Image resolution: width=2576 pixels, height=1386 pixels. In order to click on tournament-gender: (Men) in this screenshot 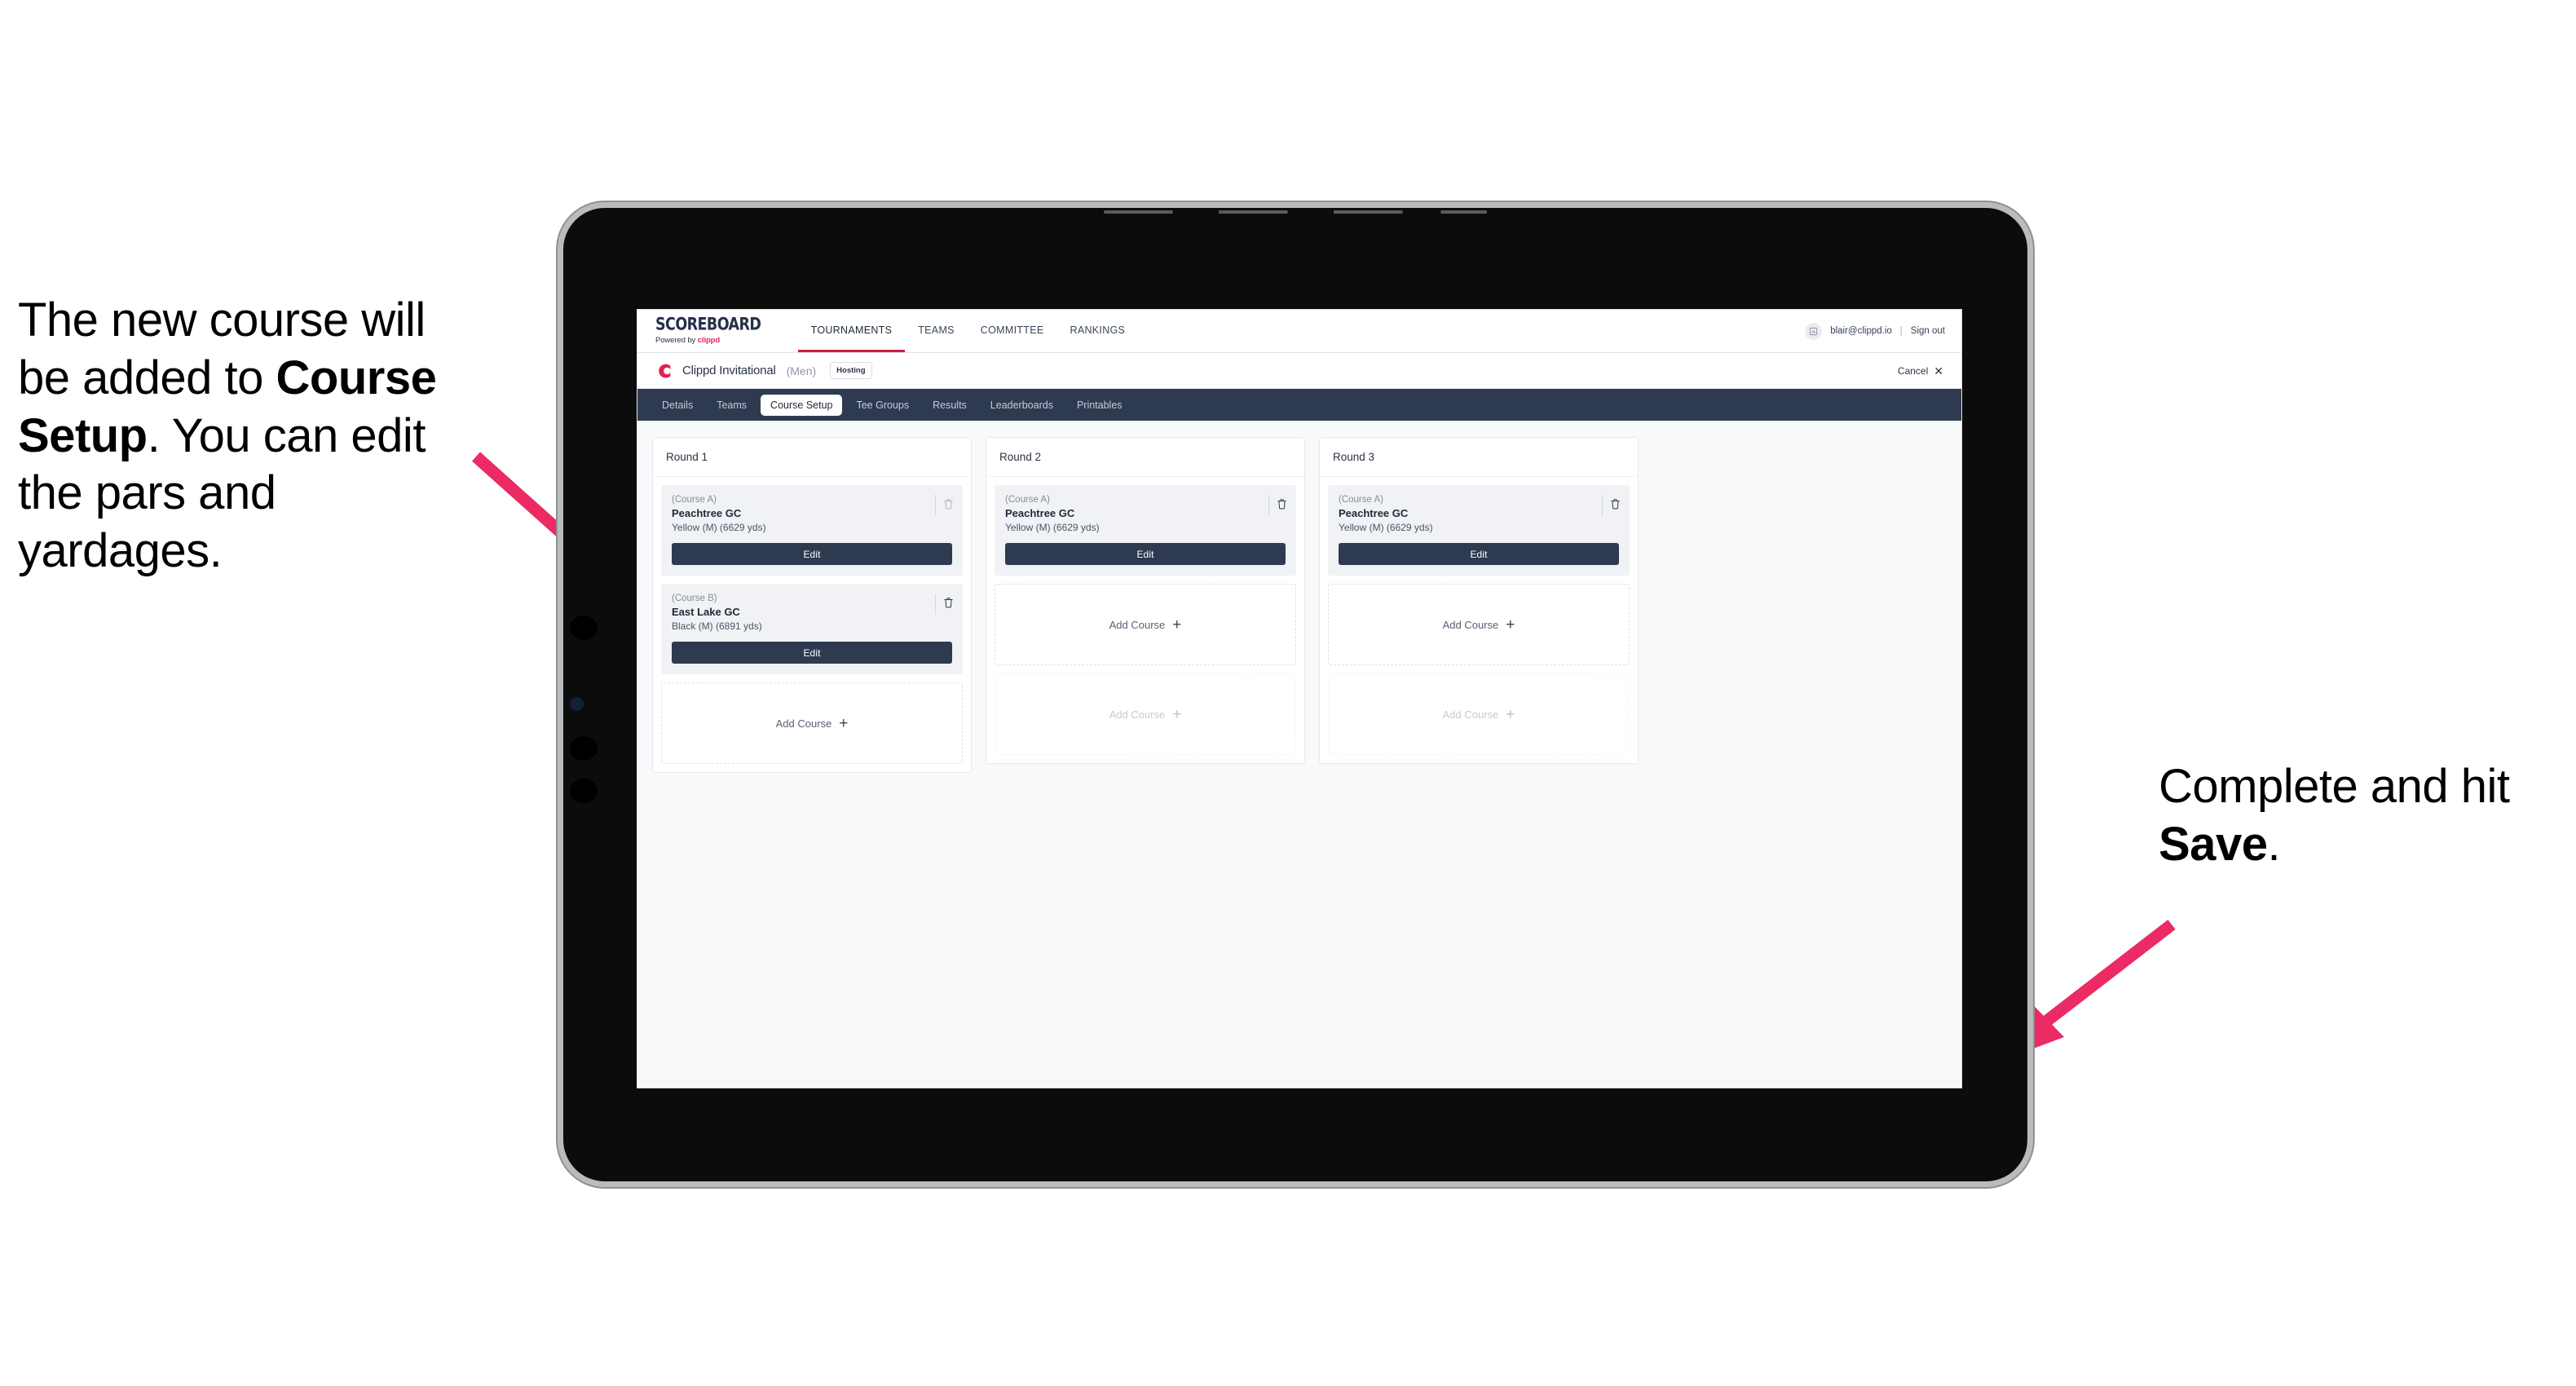, I will do `click(801, 370)`.